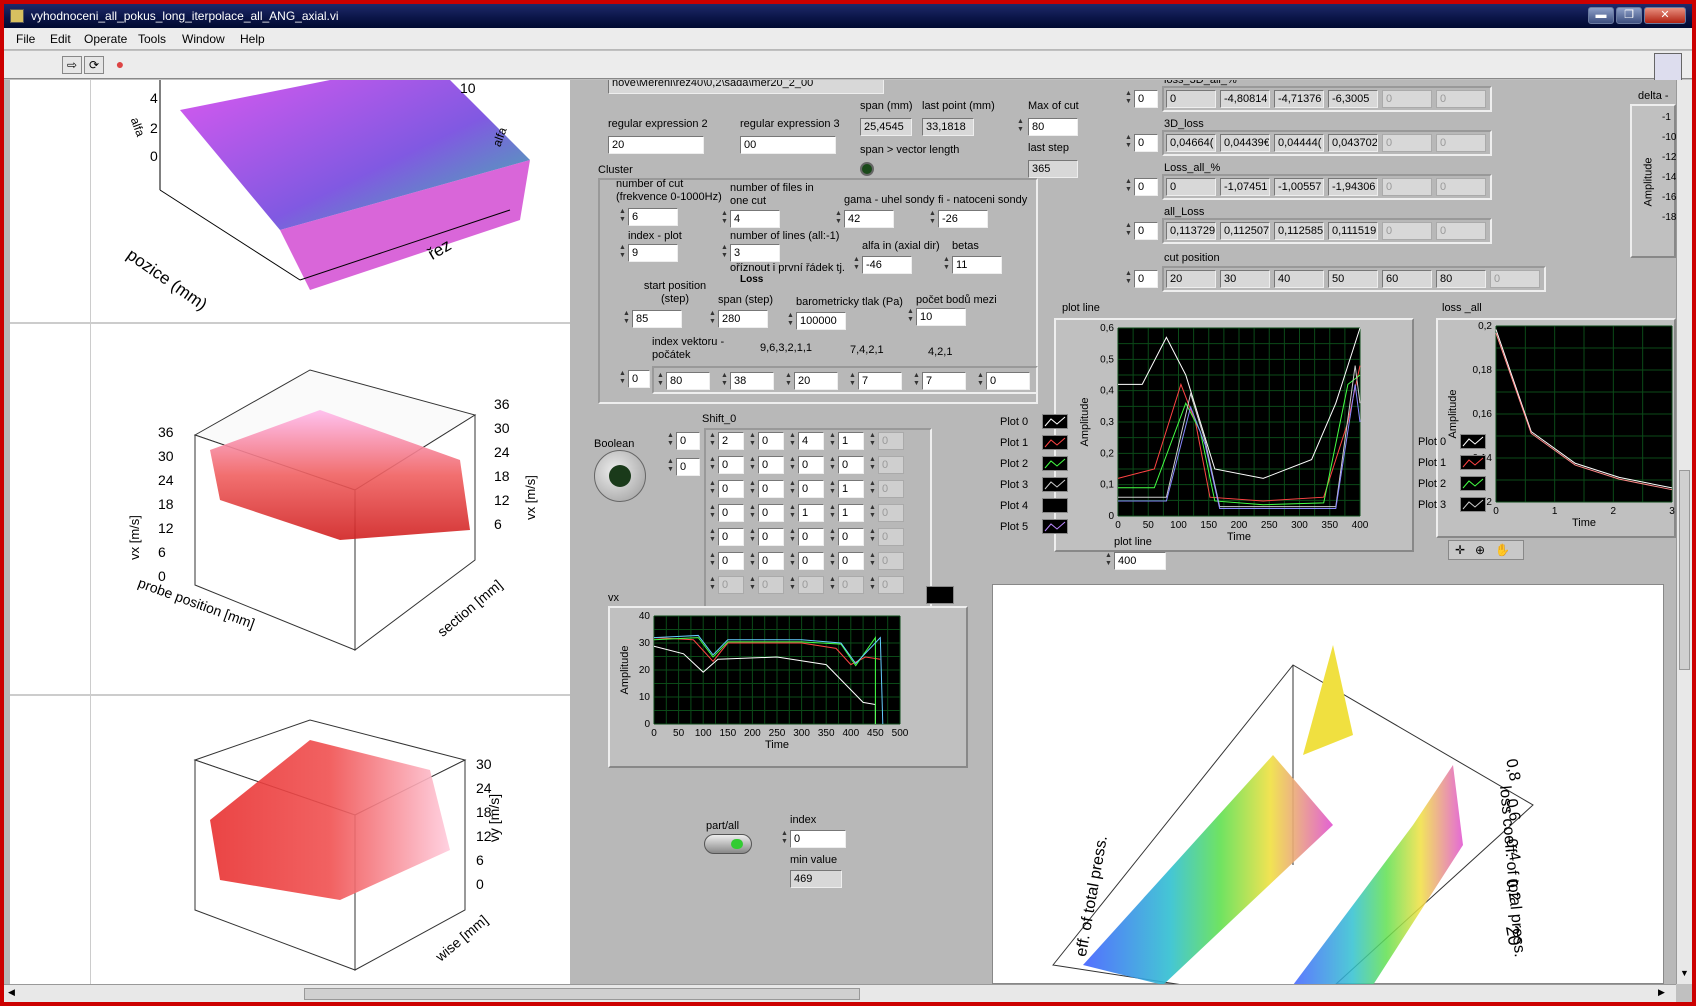 The width and height of the screenshot is (1696, 1006). Describe the element at coordinates (724, 219) in the screenshot. I see `num-files-spinner: ▲ ▼` at that location.